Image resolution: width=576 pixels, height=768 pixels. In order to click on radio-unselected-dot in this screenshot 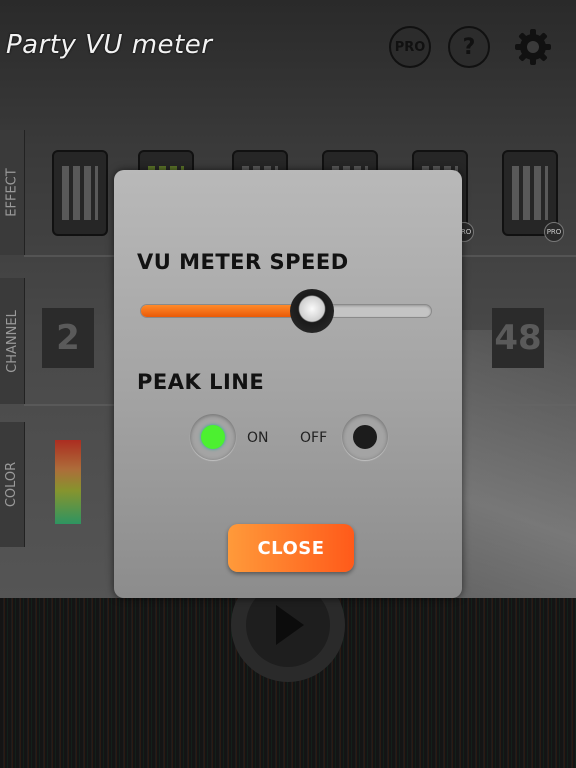, I will do `click(365, 437)`.